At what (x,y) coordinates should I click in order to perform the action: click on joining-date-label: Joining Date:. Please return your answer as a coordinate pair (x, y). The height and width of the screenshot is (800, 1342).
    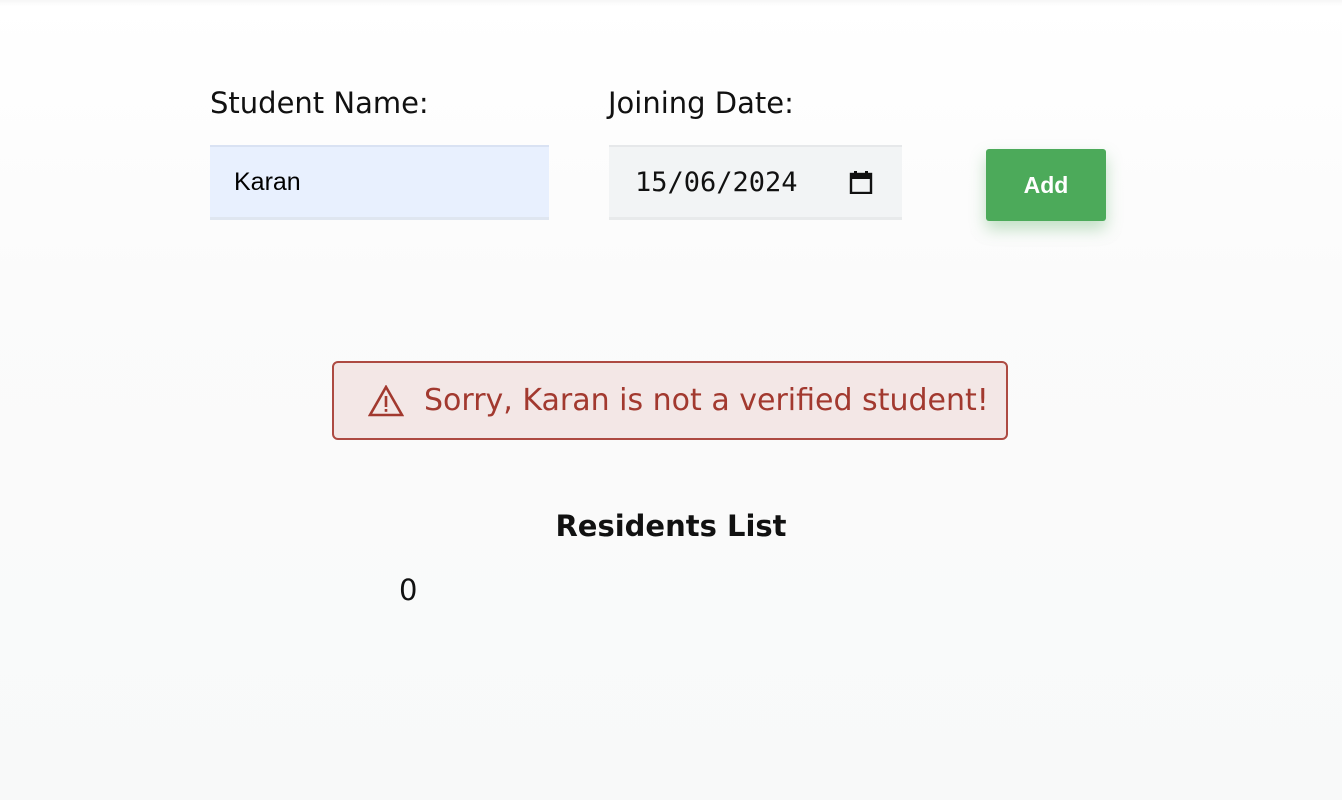
    Looking at the image, I should click on (701, 103).